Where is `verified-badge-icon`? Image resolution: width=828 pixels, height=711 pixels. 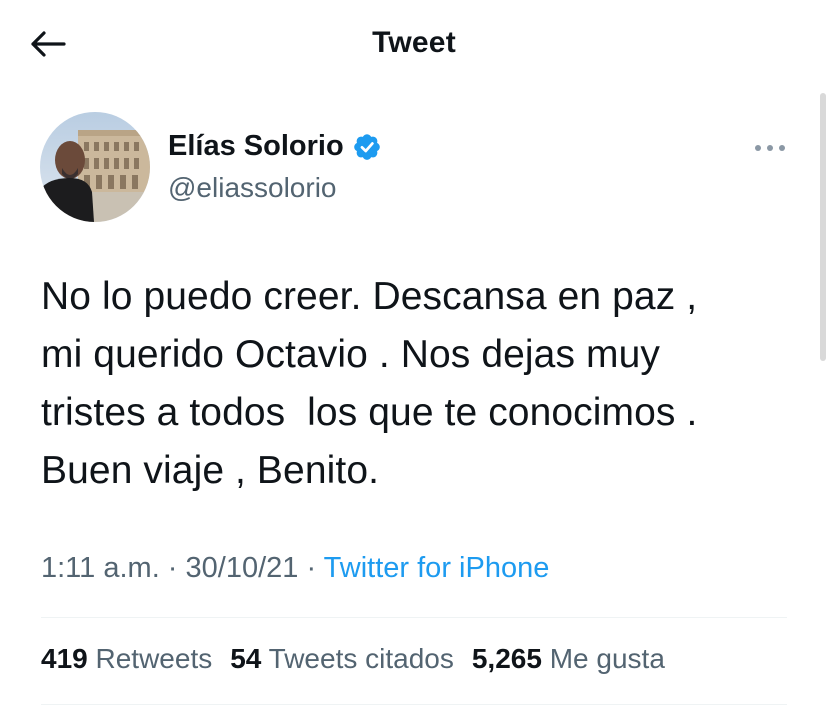 verified-badge-icon is located at coordinates (366, 146).